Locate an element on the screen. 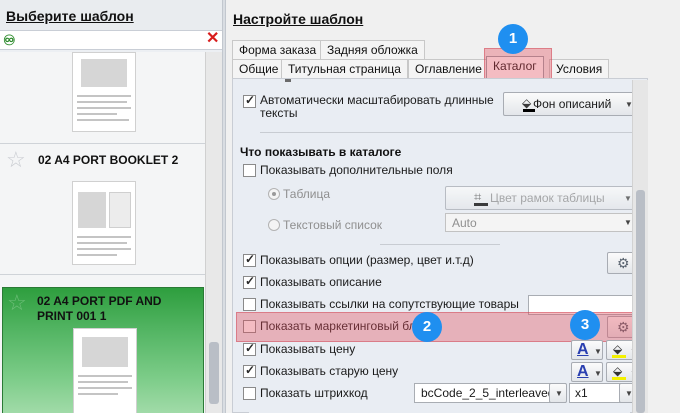  settings-scrollbar is located at coordinates (640, 246).